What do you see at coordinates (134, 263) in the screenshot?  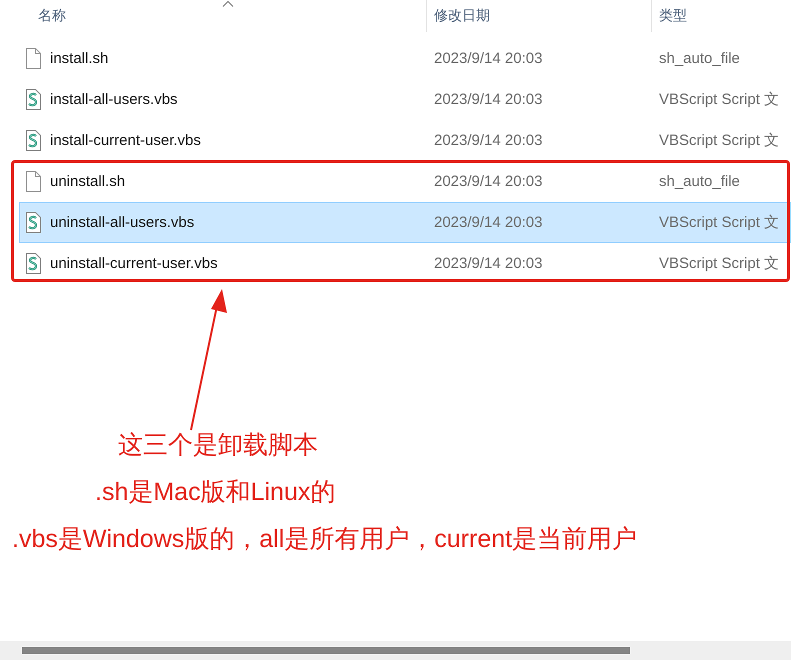 I see `file-name: uninstall-current-user.vbs` at bounding box center [134, 263].